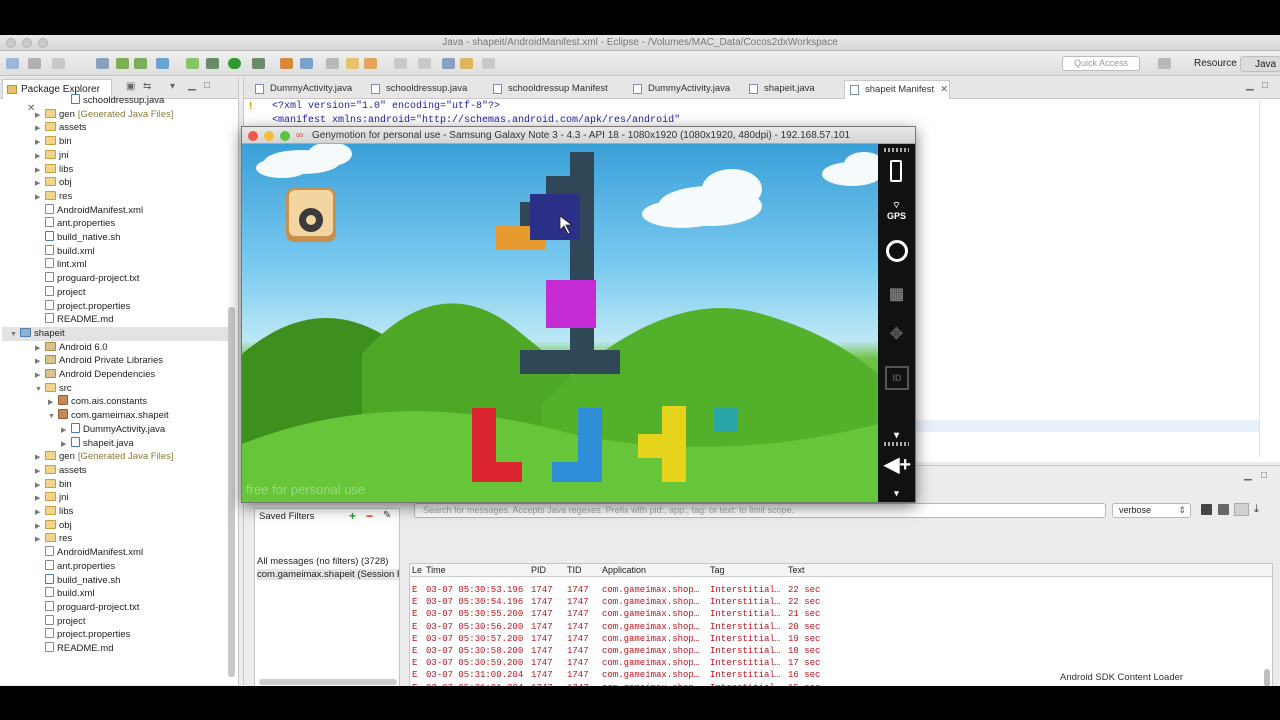 The width and height of the screenshot is (1280, 720). I want to click on open-type-icon, so click(332, 63).